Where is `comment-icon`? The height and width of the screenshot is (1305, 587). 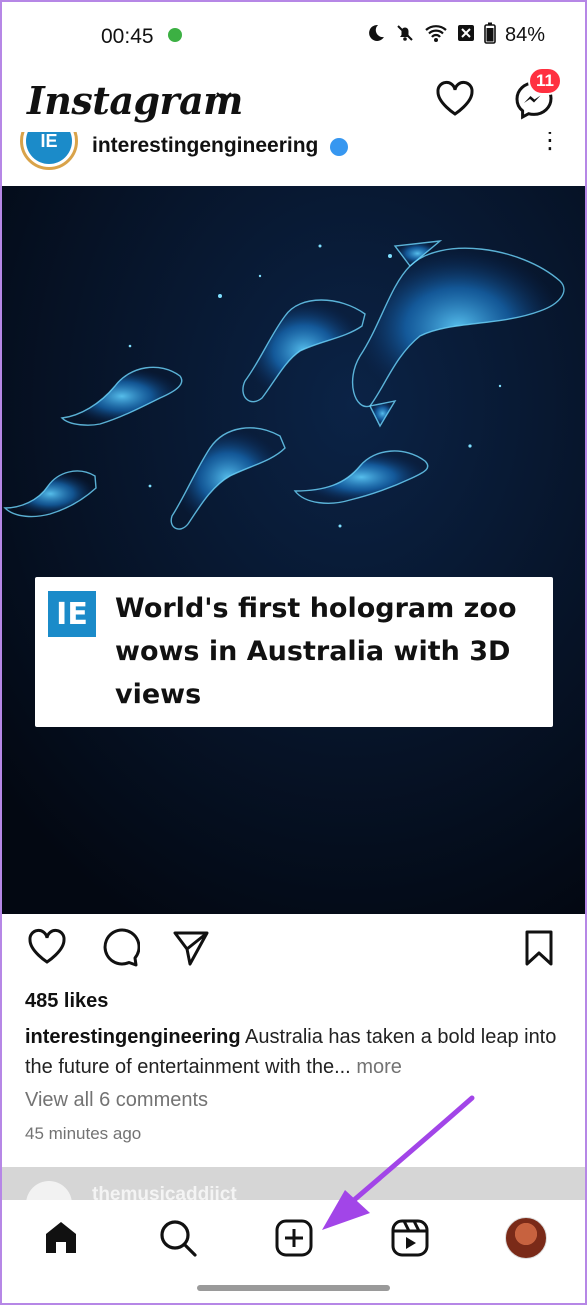 comment-icon is located at coordinates (120, 950).